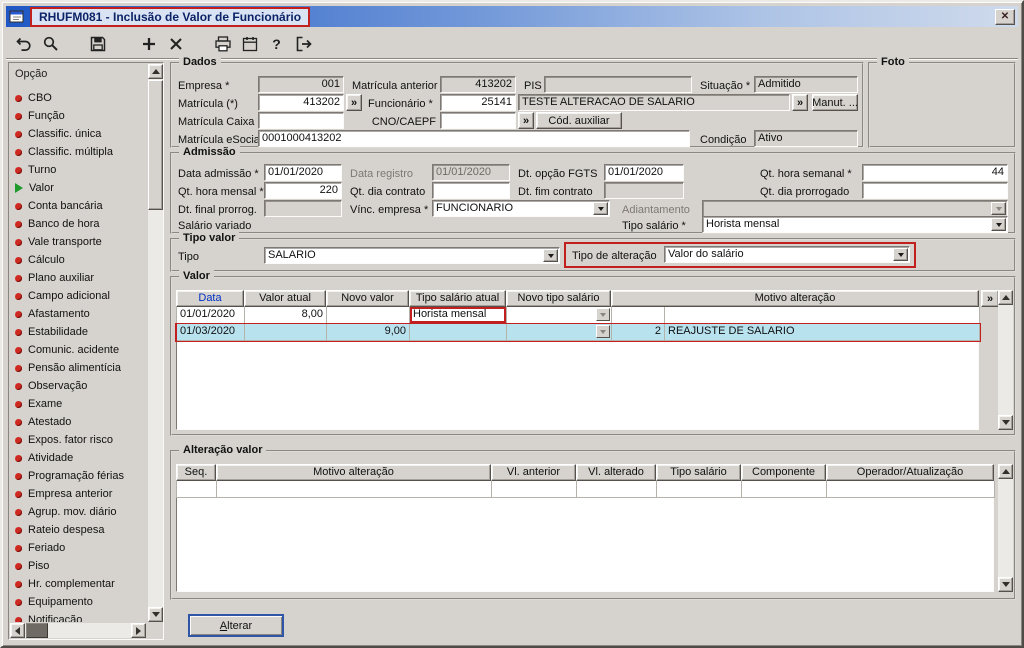 This screenshot has width=1024, height=648. I want to click on column-header-novo-valor: Novo valor, so click(367, 298).